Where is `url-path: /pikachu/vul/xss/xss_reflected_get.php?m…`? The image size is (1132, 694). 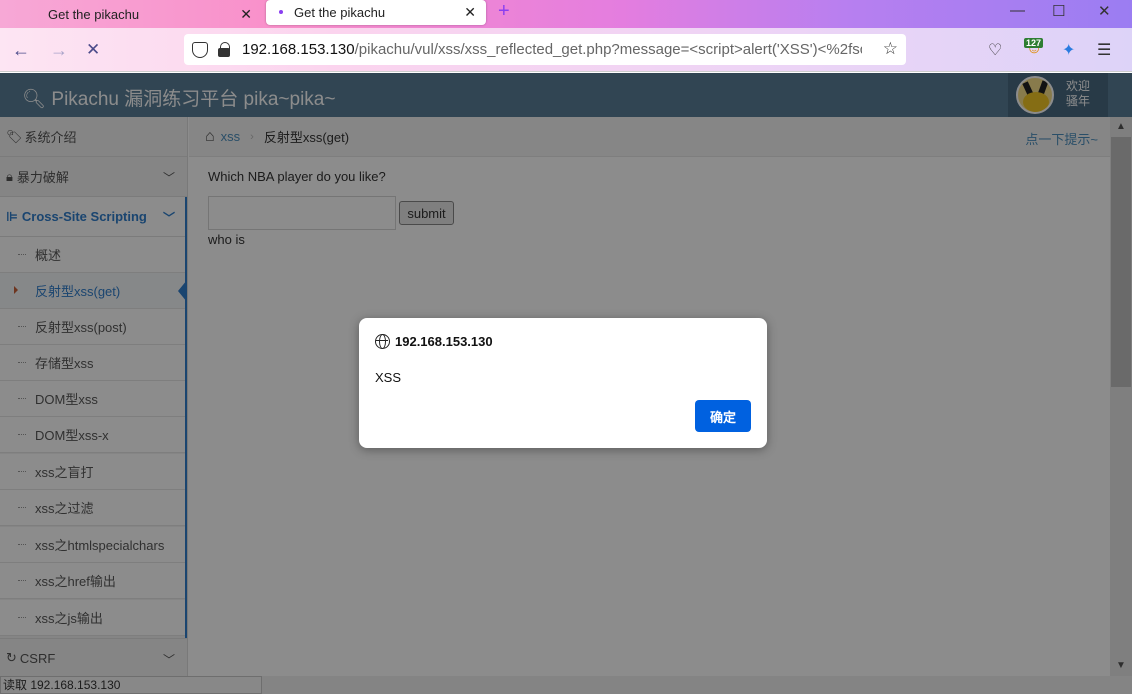 url-path: /pikachu/vul/xss/xss_reflected_get.php?m… is located at coordinates (608, 49).